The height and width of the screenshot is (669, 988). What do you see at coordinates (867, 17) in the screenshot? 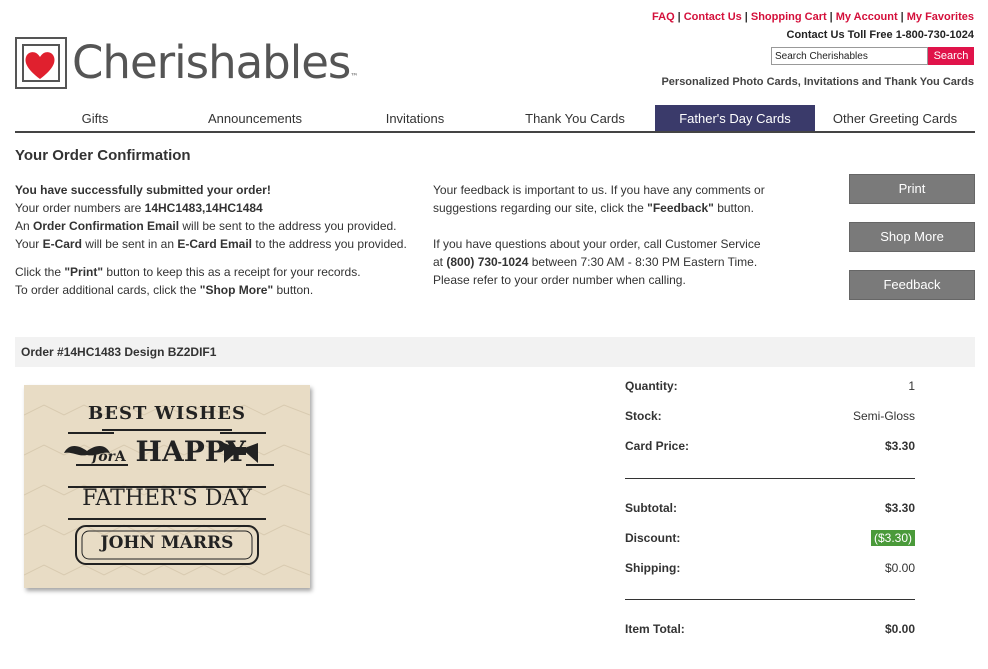
I see `my-account-link: My Account` at bounding box center [867, 17].